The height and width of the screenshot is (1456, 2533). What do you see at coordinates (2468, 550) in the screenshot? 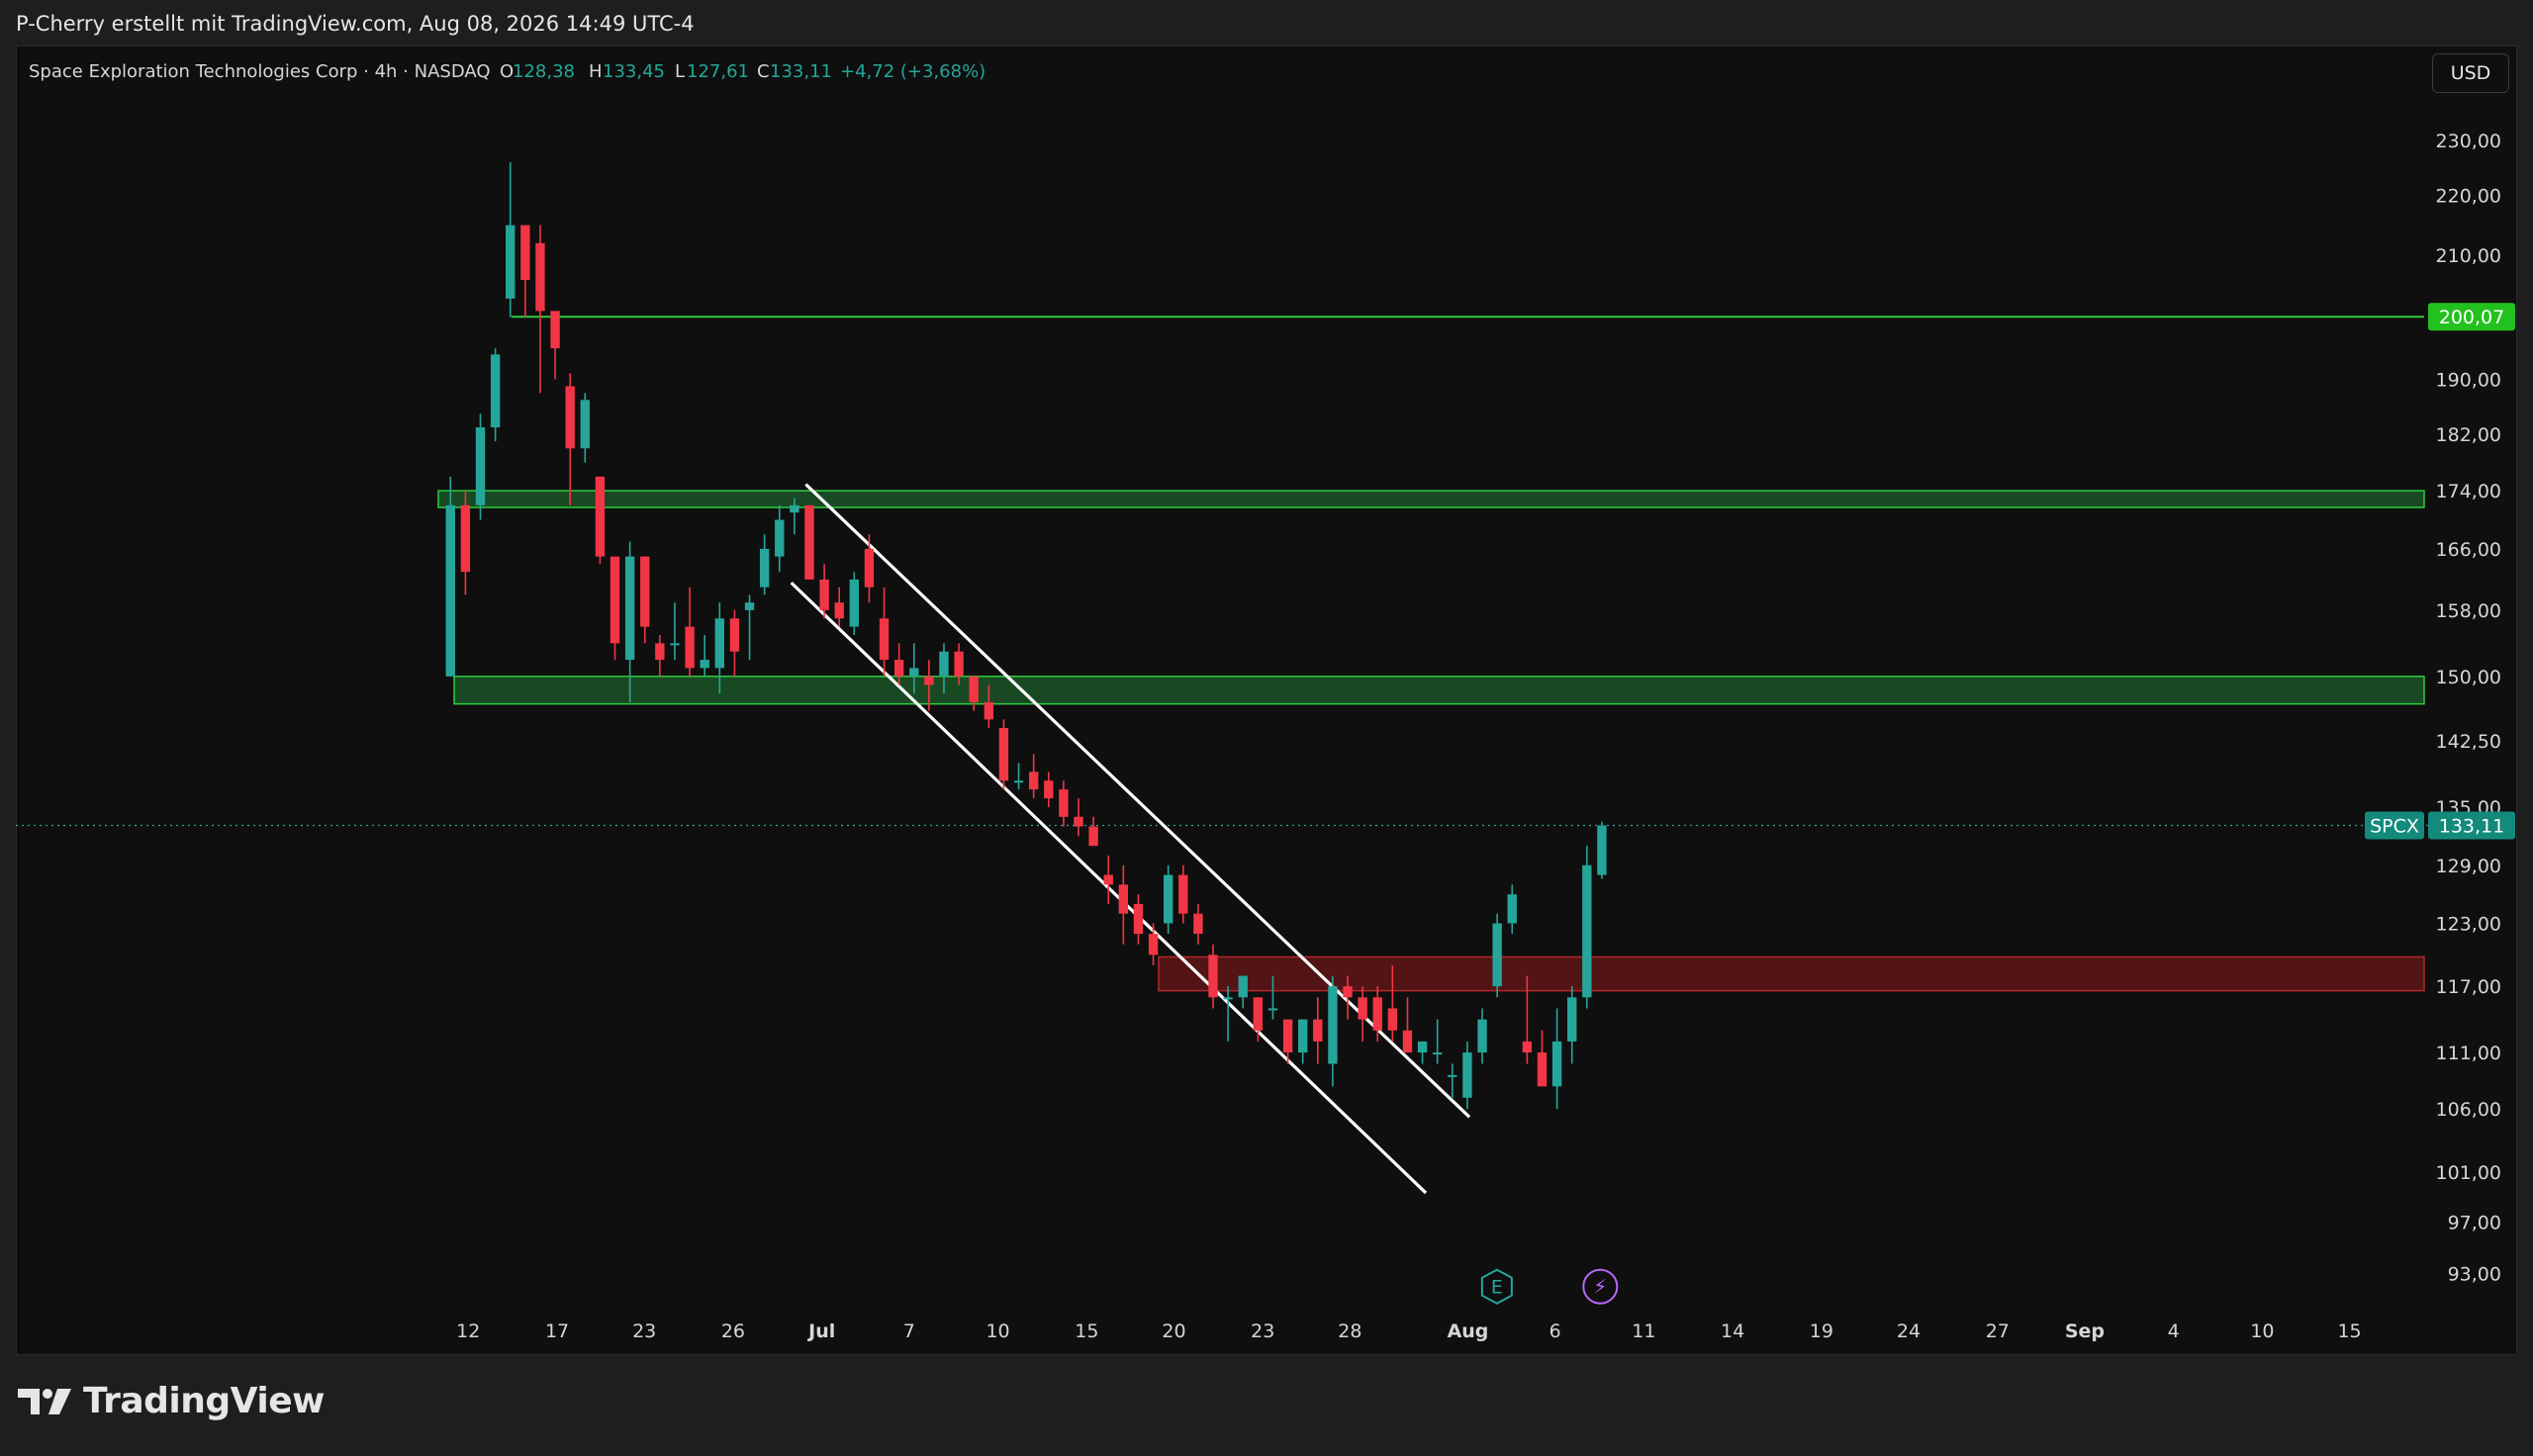
I see `price-tick-label: 166,00` at bounding box center [2468, 550].